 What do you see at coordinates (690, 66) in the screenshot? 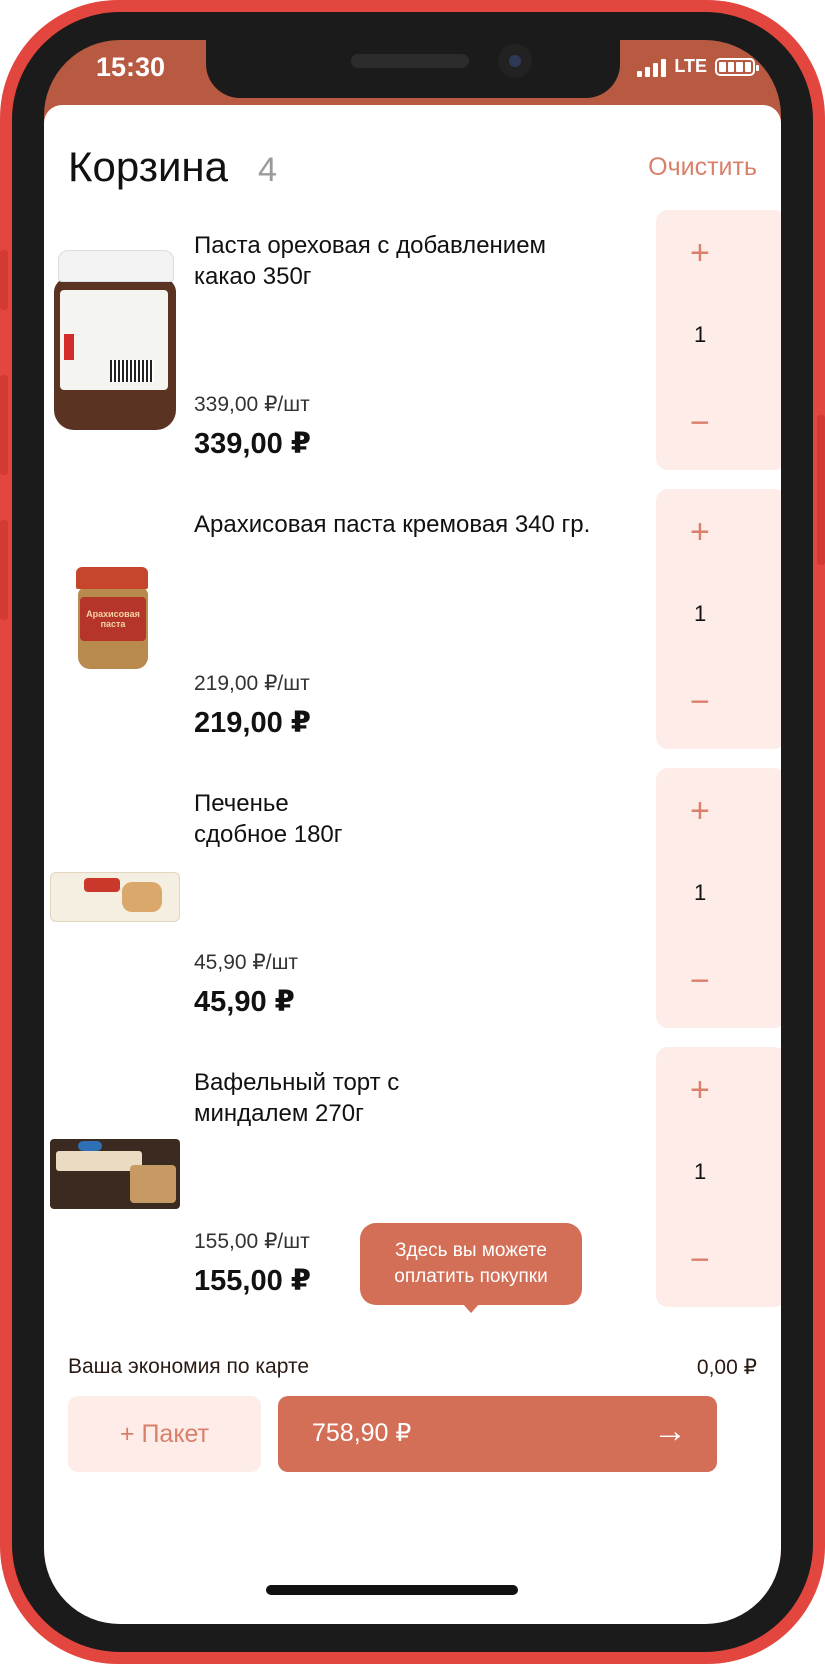
I see `network-label: LTE` at bounding box center [690, 66].